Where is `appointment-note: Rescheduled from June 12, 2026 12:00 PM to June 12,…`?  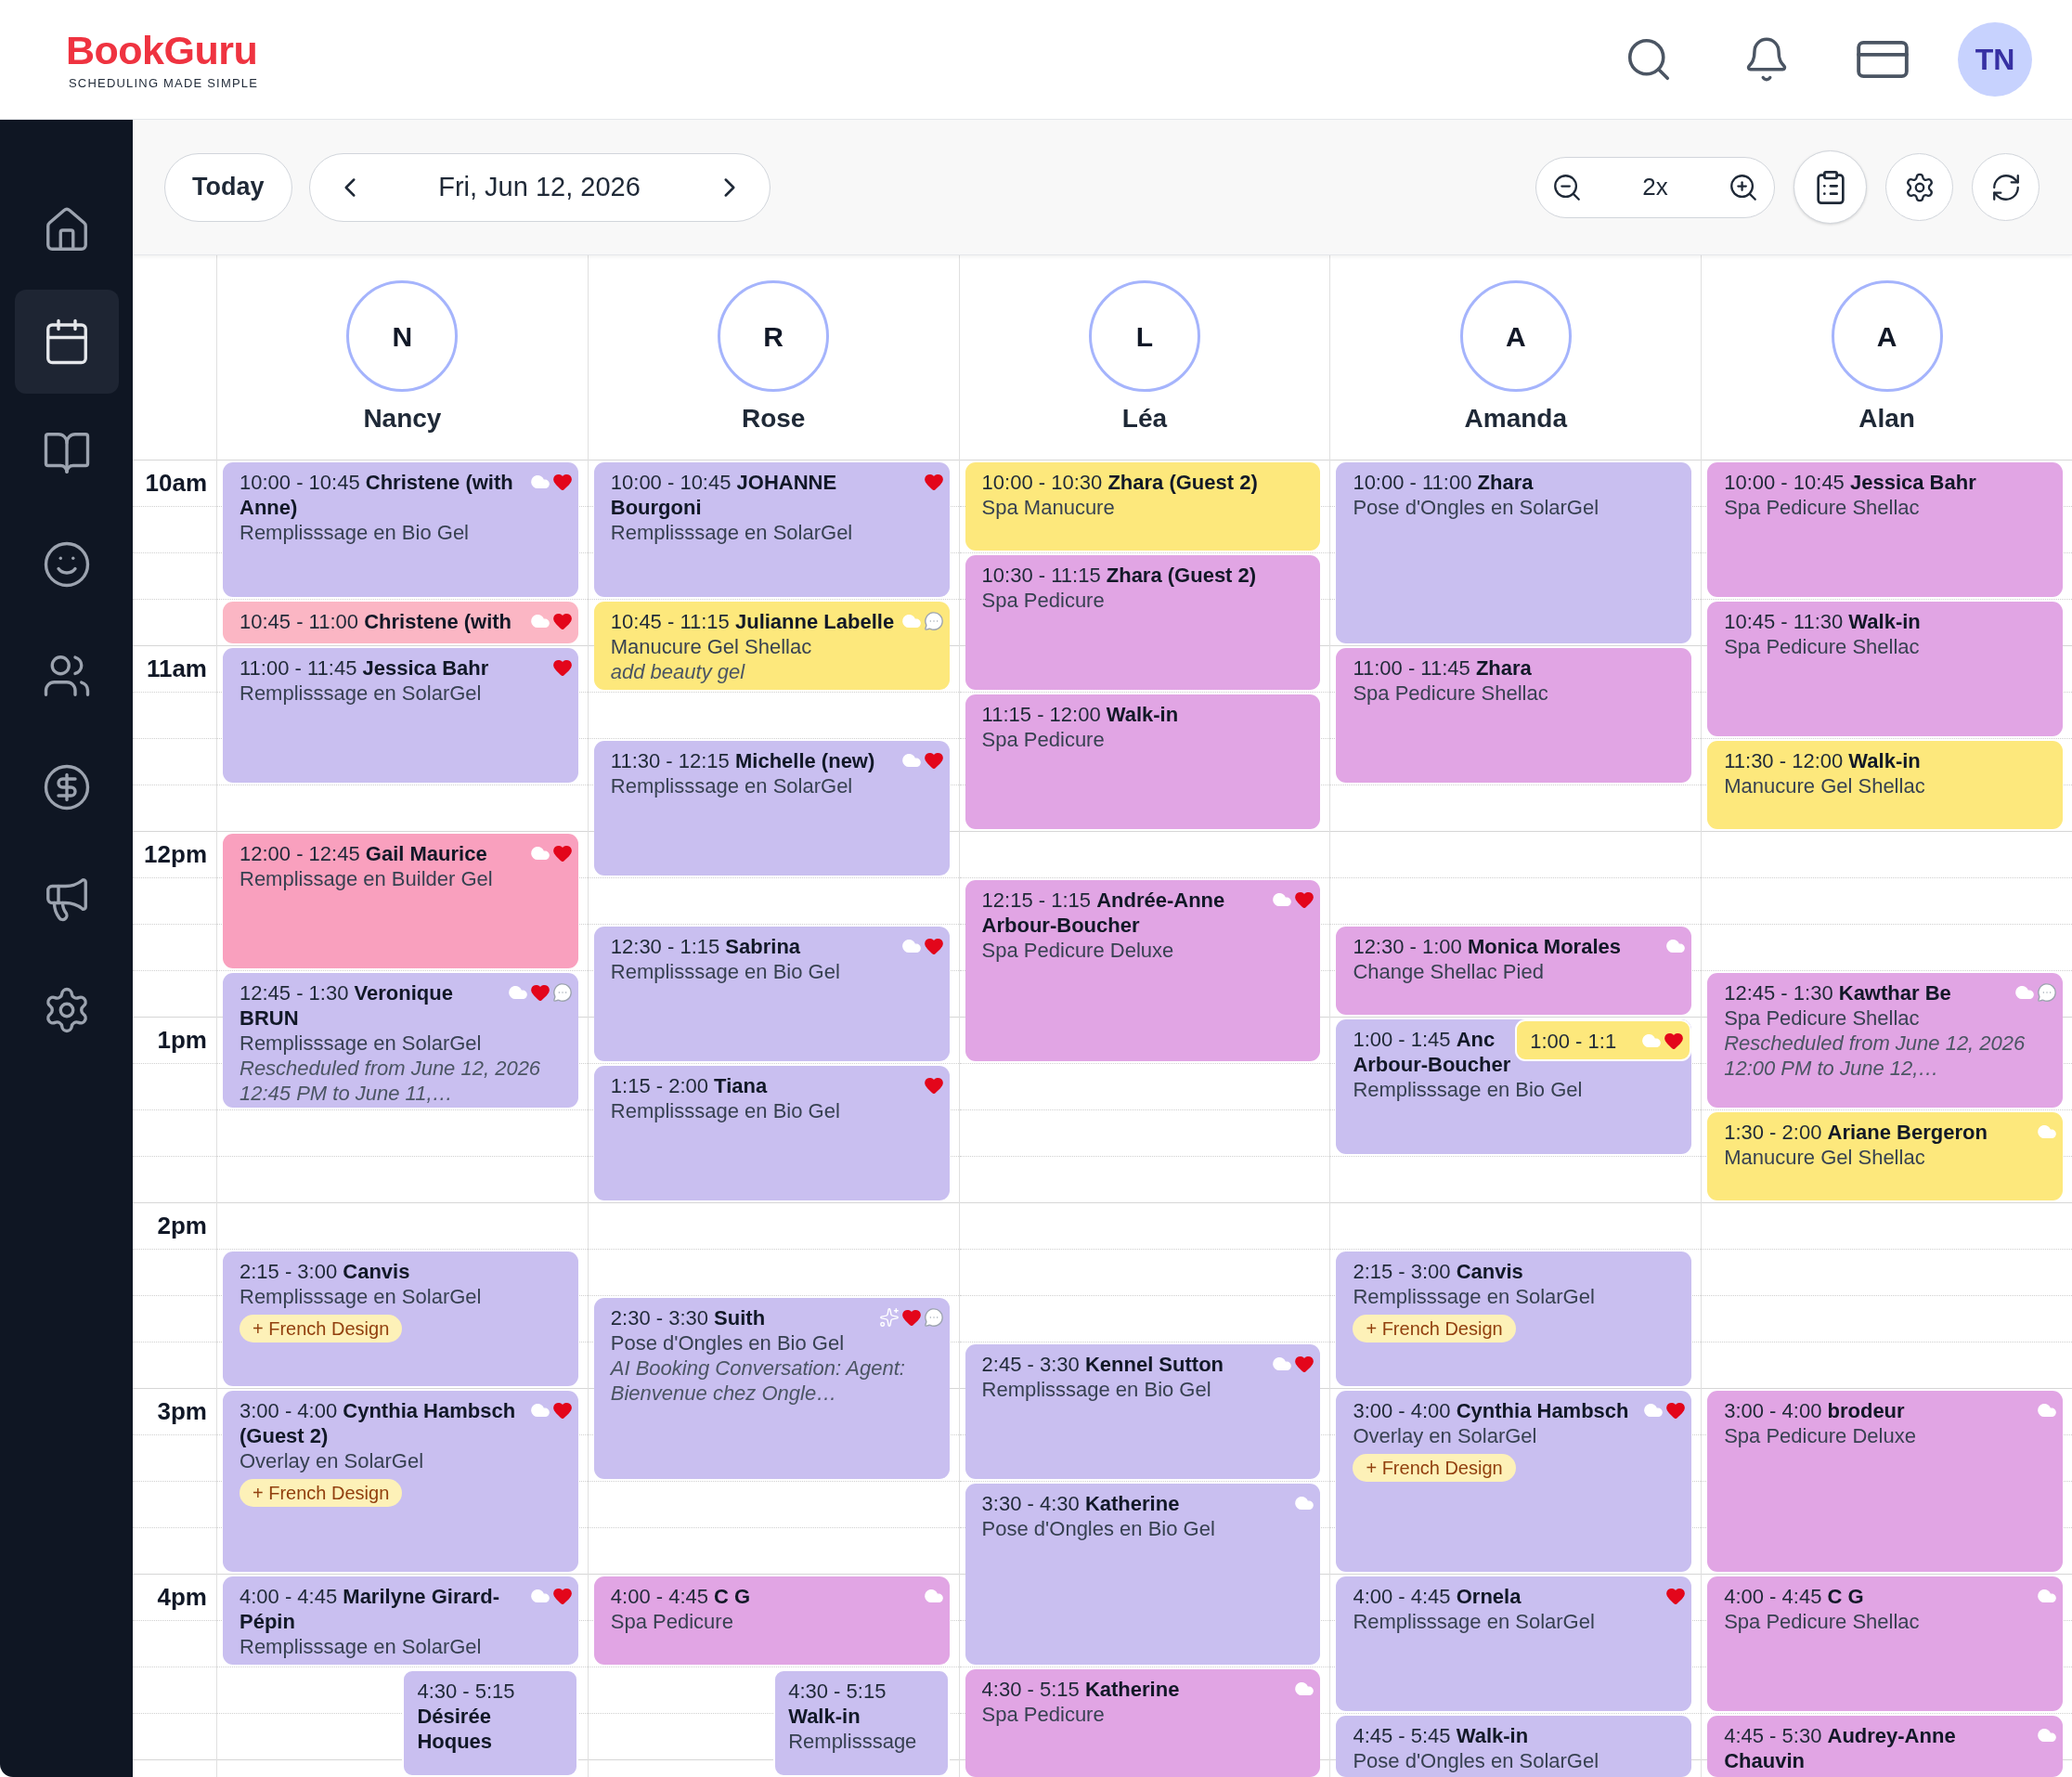 appointment-note: Rescheduled from June 12, 2026 12:00 PM to June 12,… is located at coordinates (1875, 1056).